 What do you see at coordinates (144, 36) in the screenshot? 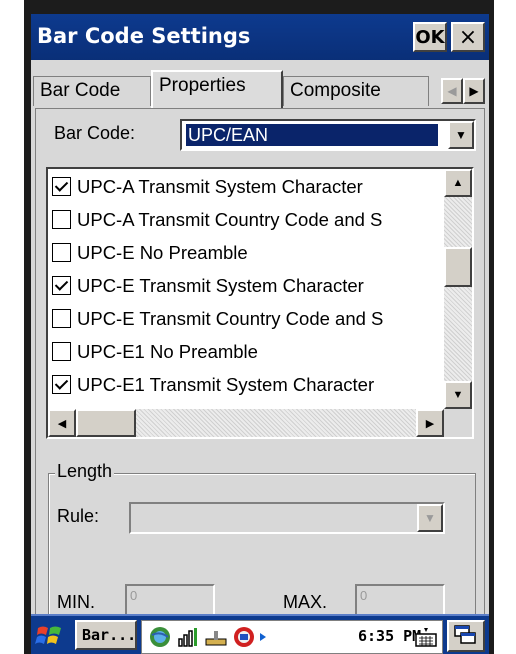
I see `window-title: Bar Code Settings` at bounding box center [144, 36].